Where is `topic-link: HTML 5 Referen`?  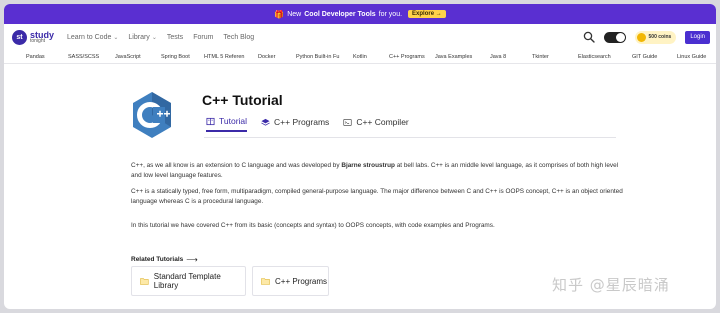 topic-link: HTML 5 Referen is located at coordinates (231, 57).